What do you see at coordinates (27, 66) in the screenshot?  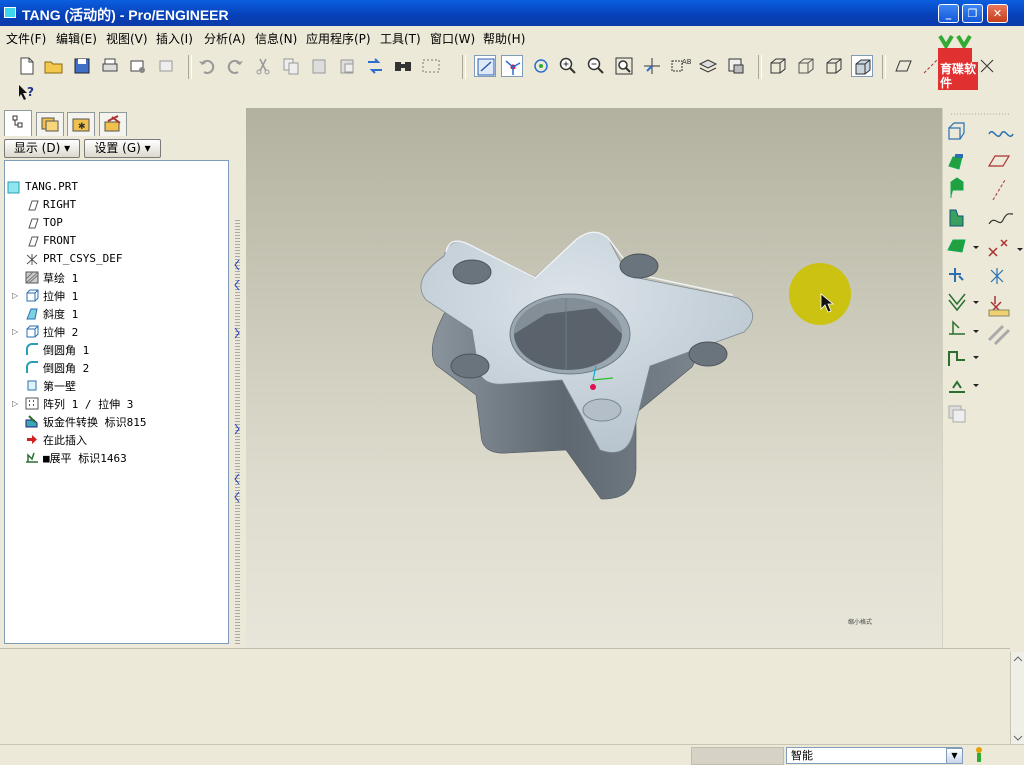 I see `new-file-icon` at bounding box center [27, 66].